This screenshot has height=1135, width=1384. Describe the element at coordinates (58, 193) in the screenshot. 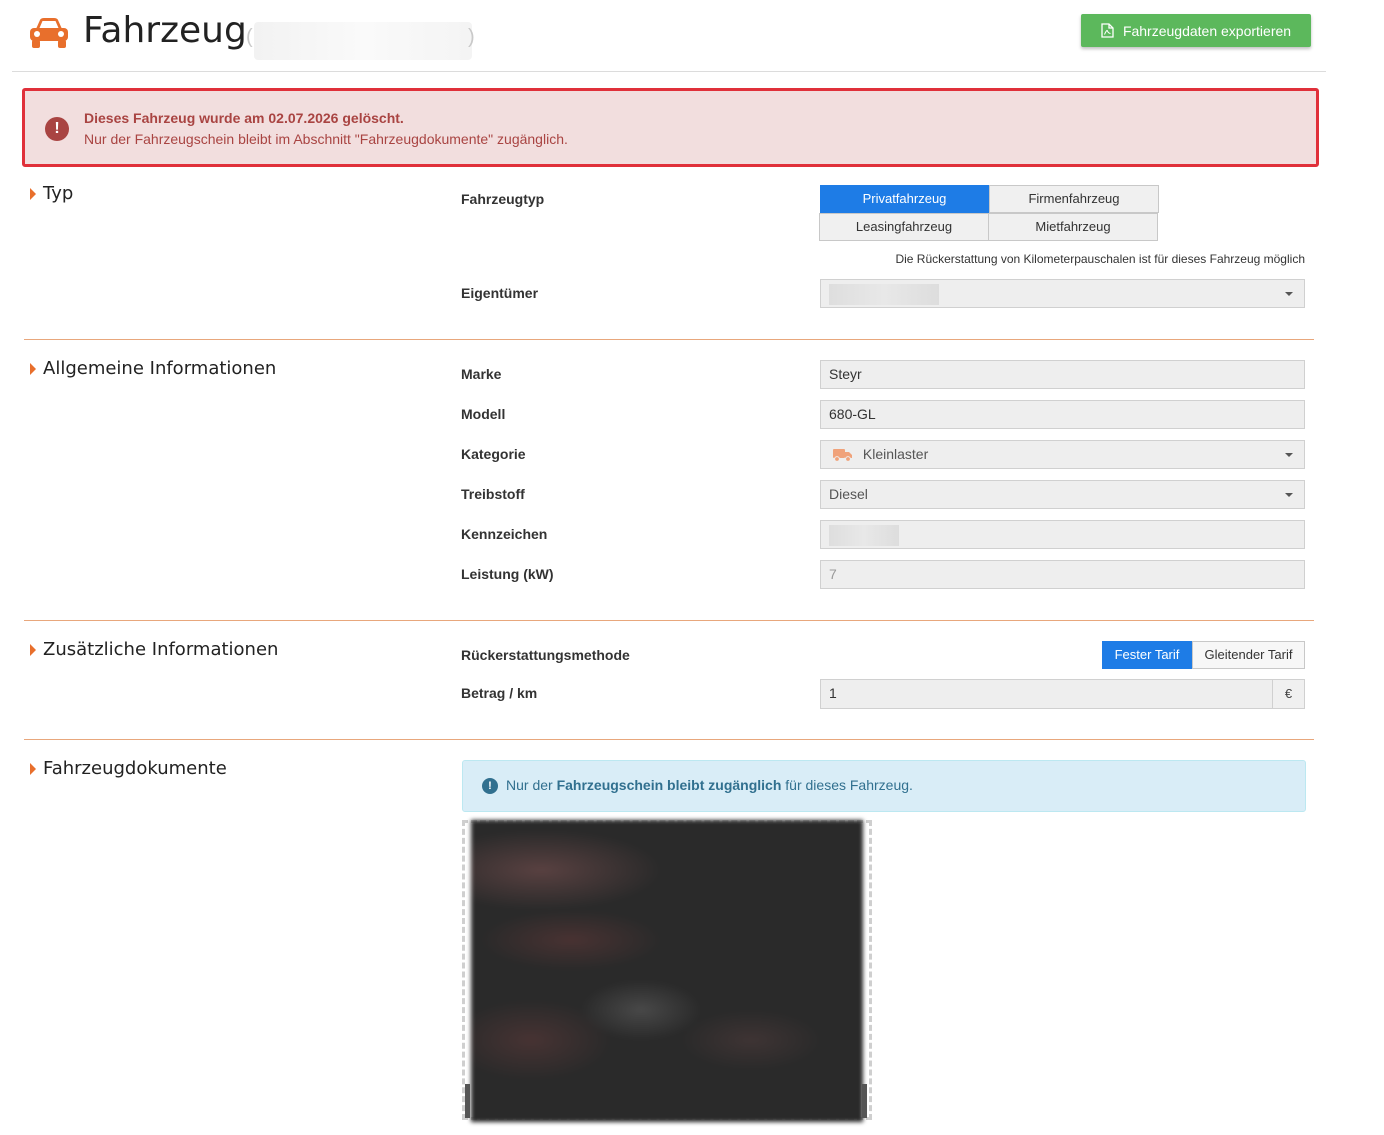

I see `section-title-label: Typ` at that location.